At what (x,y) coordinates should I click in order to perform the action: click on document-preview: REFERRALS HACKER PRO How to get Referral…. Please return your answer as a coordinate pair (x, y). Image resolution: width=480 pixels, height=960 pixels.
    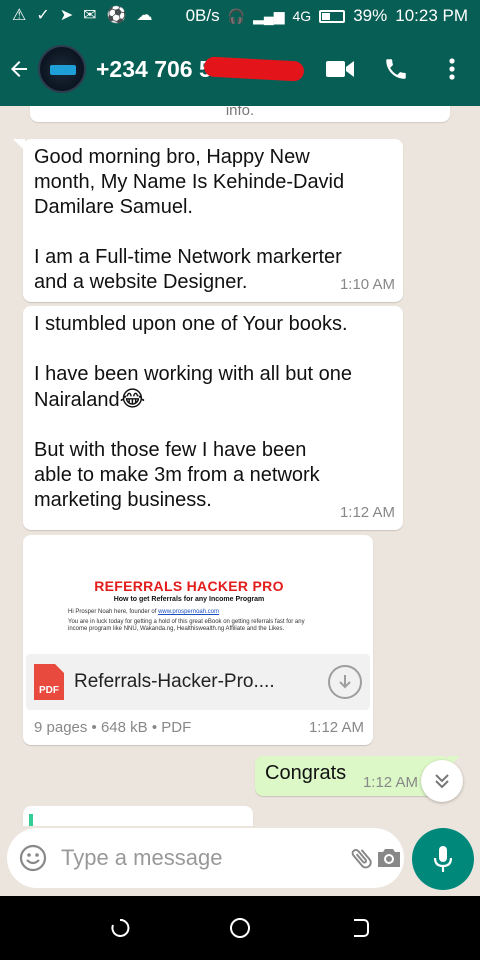
    Looking at the image, I should click on (198, 596).